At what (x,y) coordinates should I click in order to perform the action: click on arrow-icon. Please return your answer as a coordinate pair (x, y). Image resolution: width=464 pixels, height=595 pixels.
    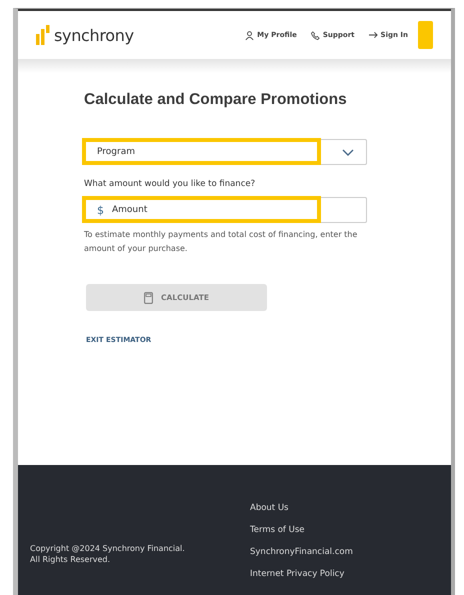
    Looking at the image, I should click on (373, 35).